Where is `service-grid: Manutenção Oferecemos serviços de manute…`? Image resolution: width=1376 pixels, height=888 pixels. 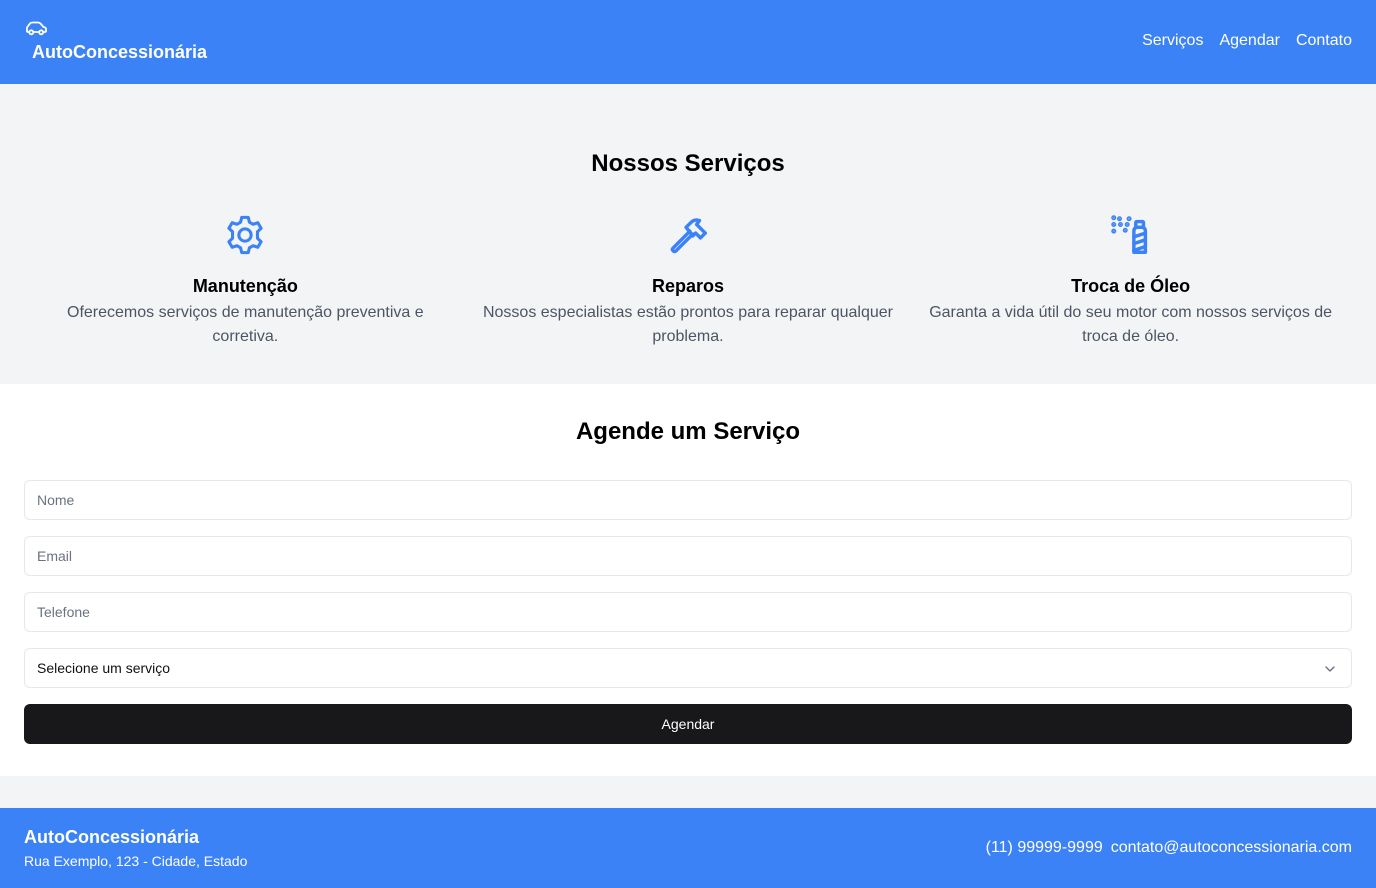 service-grid: Manutenção Oferecemos serviços de manute… is located at coordinates (688, 280).